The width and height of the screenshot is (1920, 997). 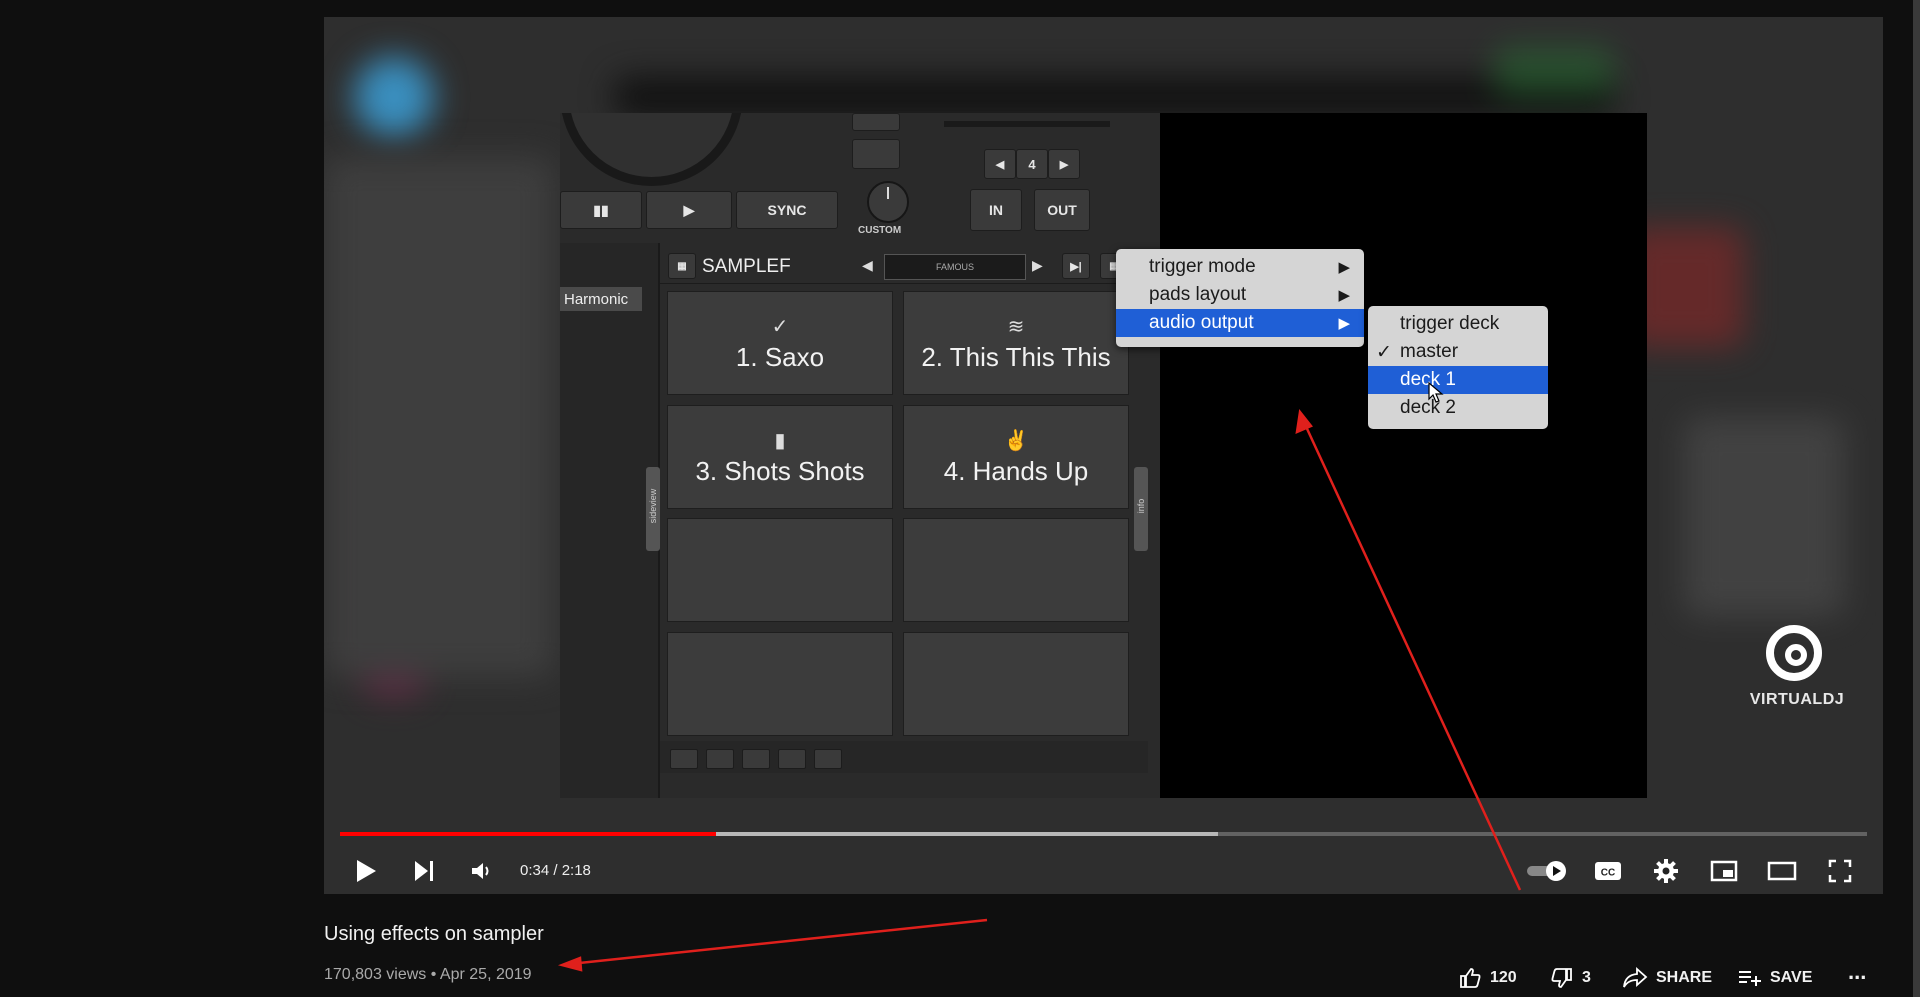 I want to click on thumbs-up-icon, so click(x=1470, y=978).